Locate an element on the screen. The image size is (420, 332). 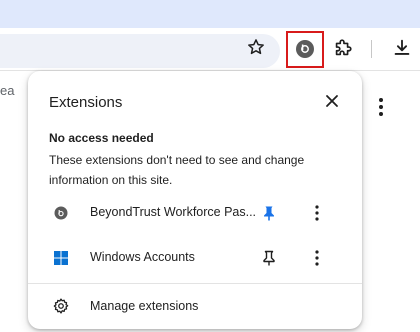
extension-name: Windows Accounts is located at coordinates (142, 257).